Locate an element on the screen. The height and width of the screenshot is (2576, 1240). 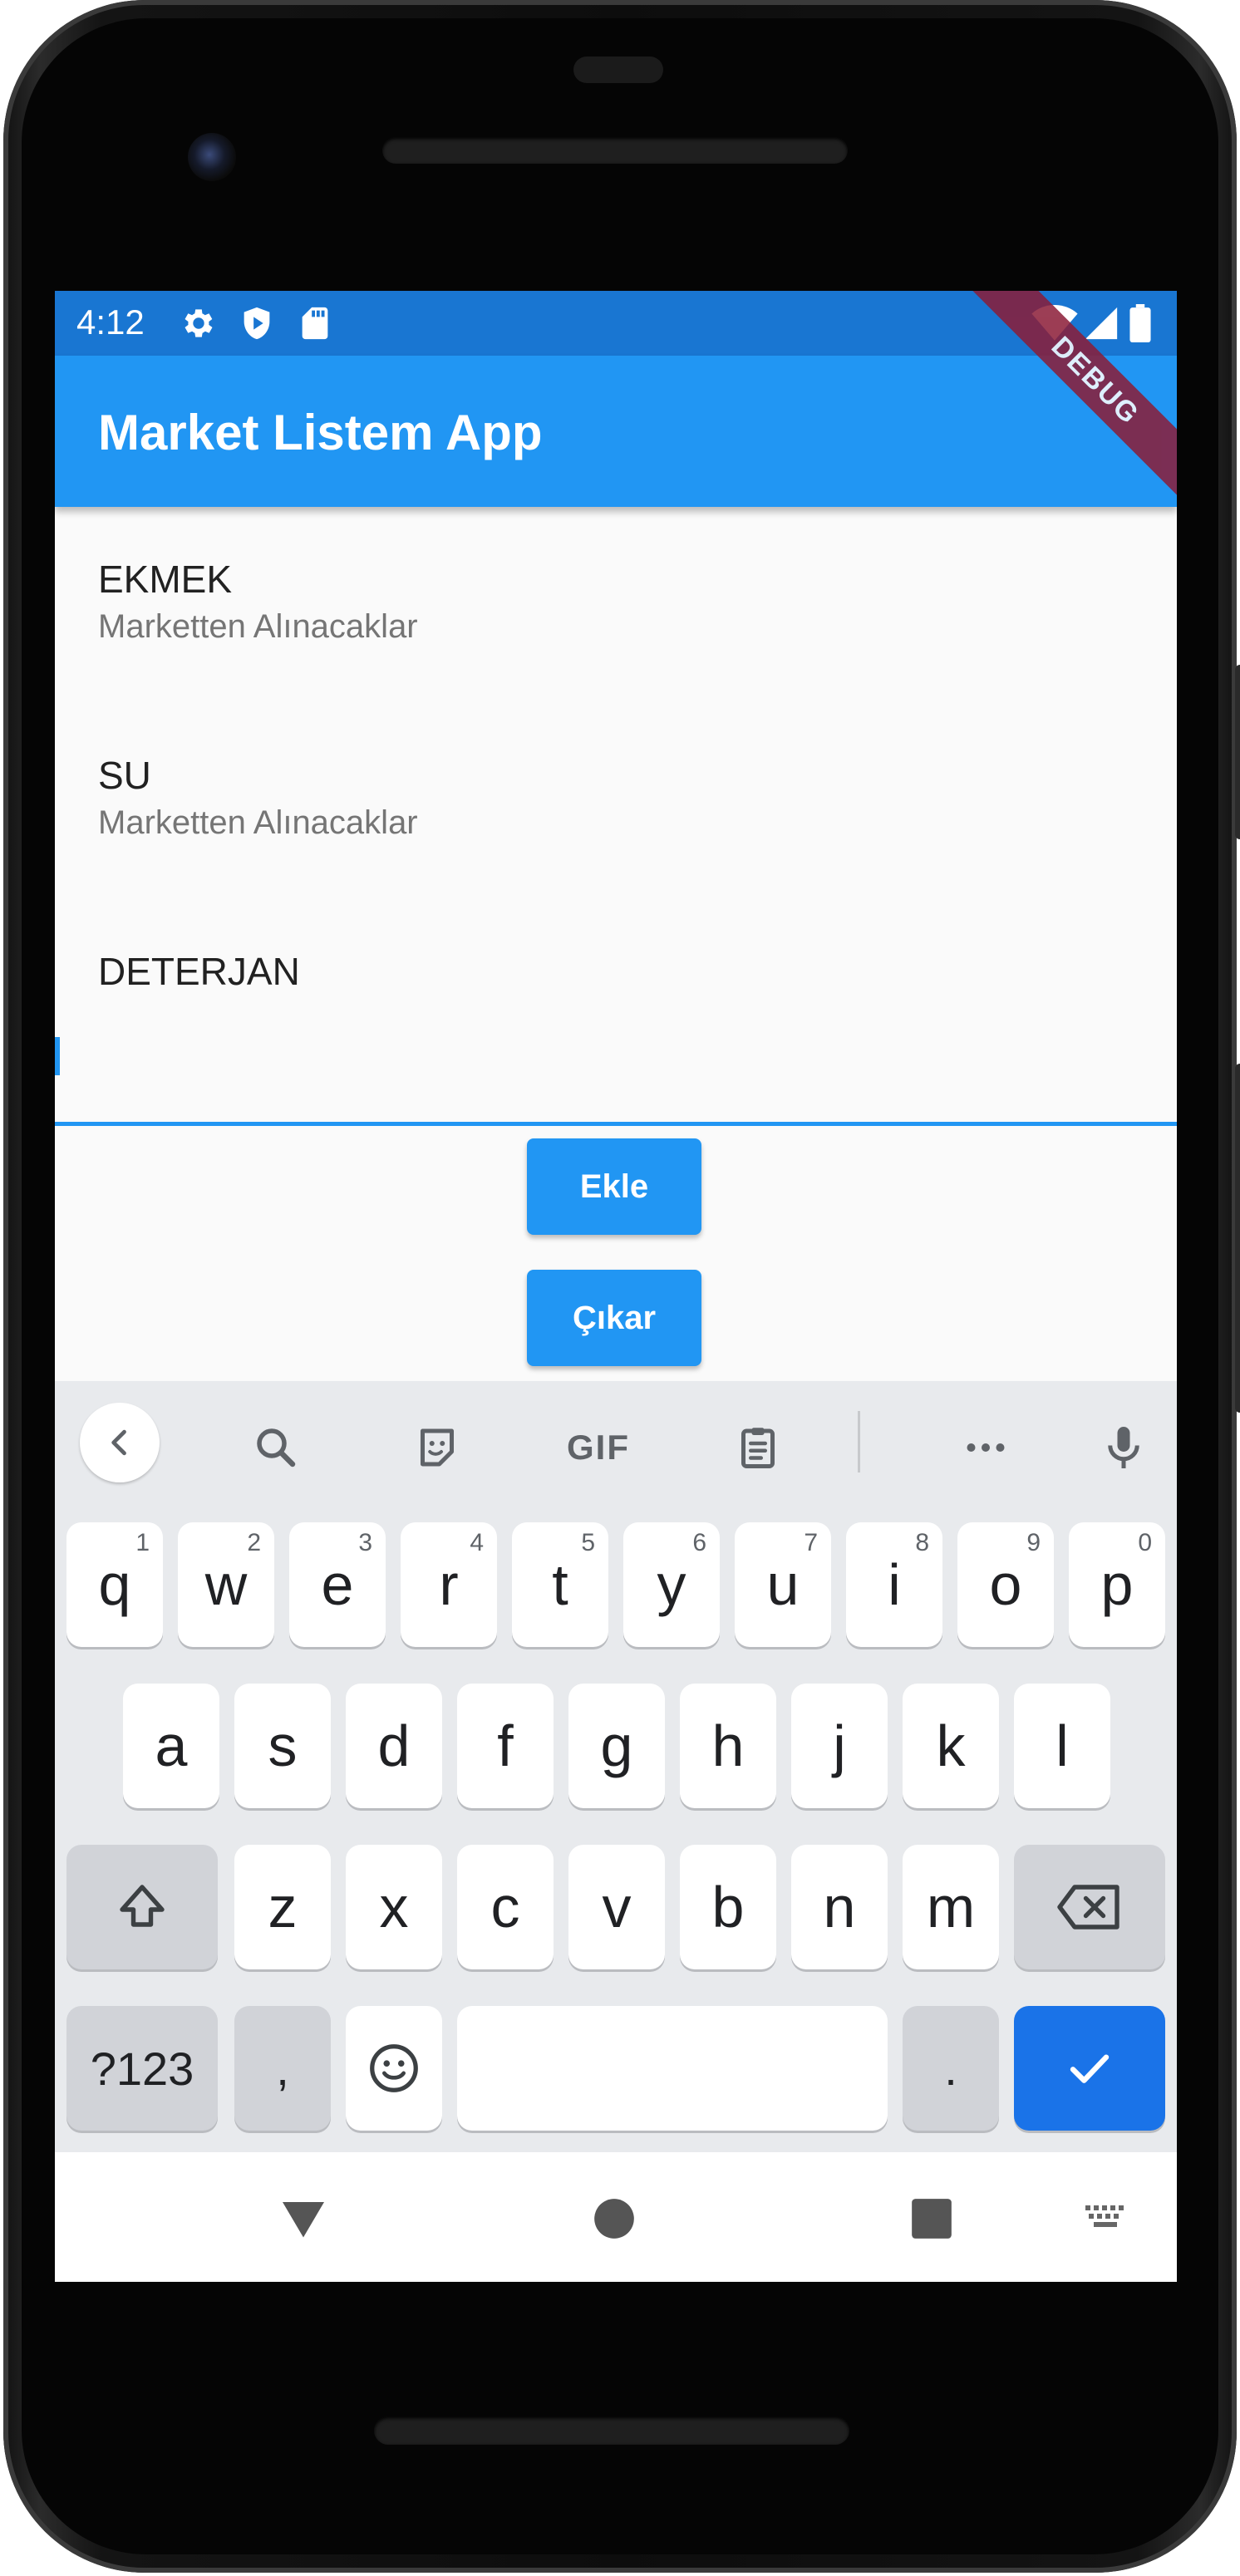
key-e: e3 is located at coordinates (337, 1584).